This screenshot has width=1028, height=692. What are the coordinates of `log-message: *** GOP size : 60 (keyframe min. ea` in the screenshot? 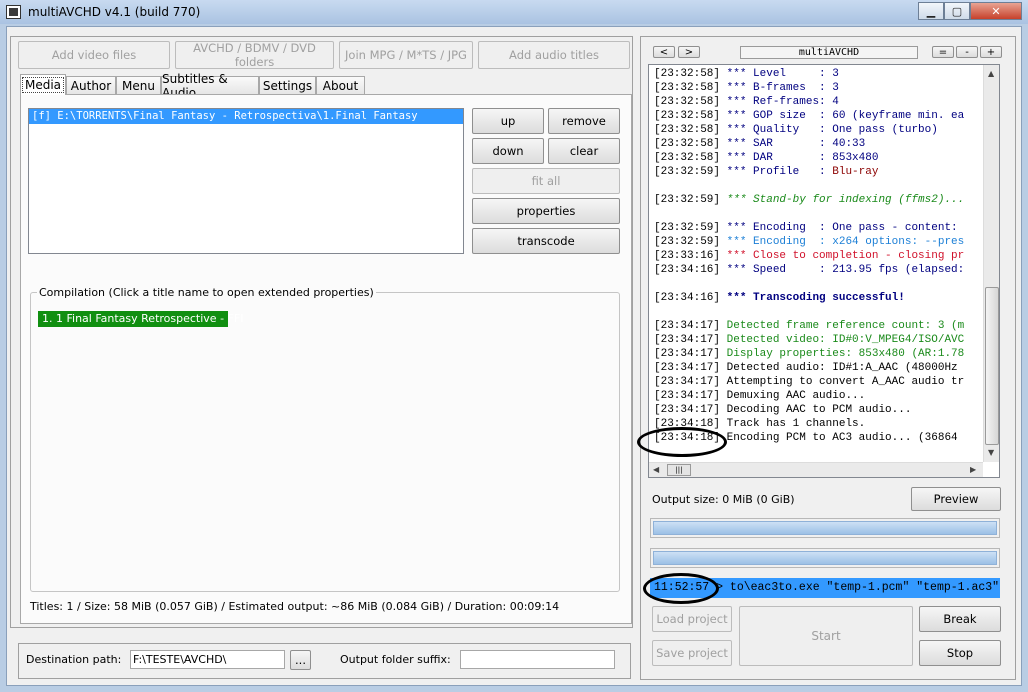 It's located at (845, 116).